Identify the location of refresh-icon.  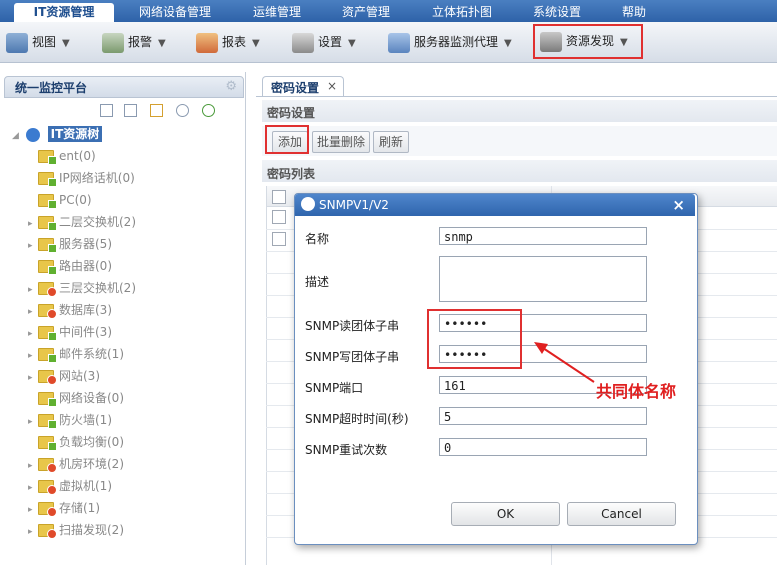
(208, 110).